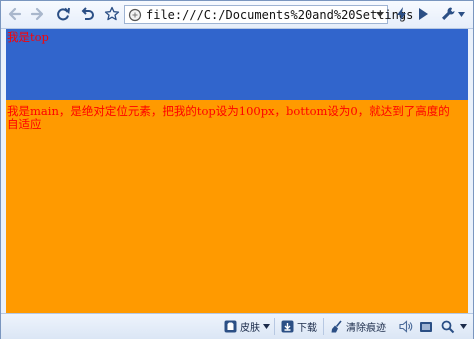 The image size is (474, 339). I want to click on star-icon, so click(112, 13).